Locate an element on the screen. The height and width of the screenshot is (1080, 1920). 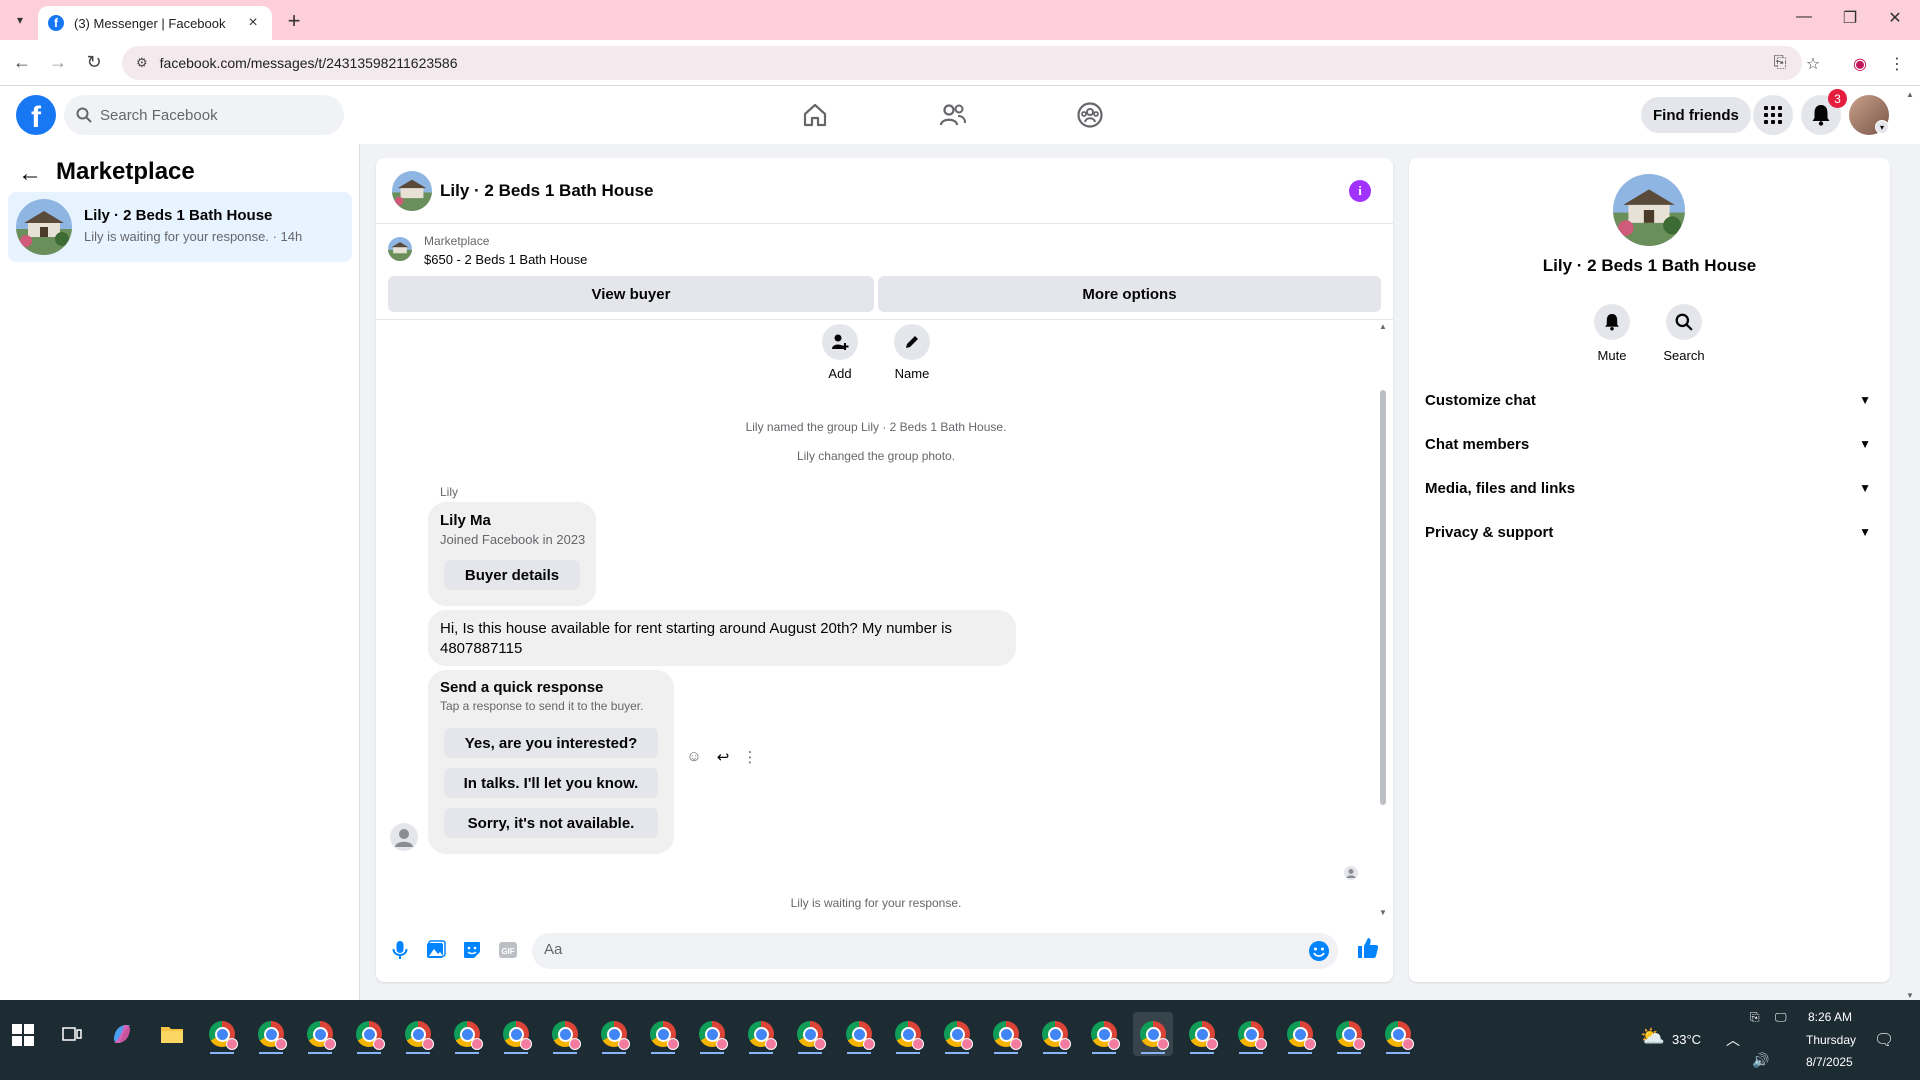
react-smiley-icon: ☺ is located at coordinates (694, 756).